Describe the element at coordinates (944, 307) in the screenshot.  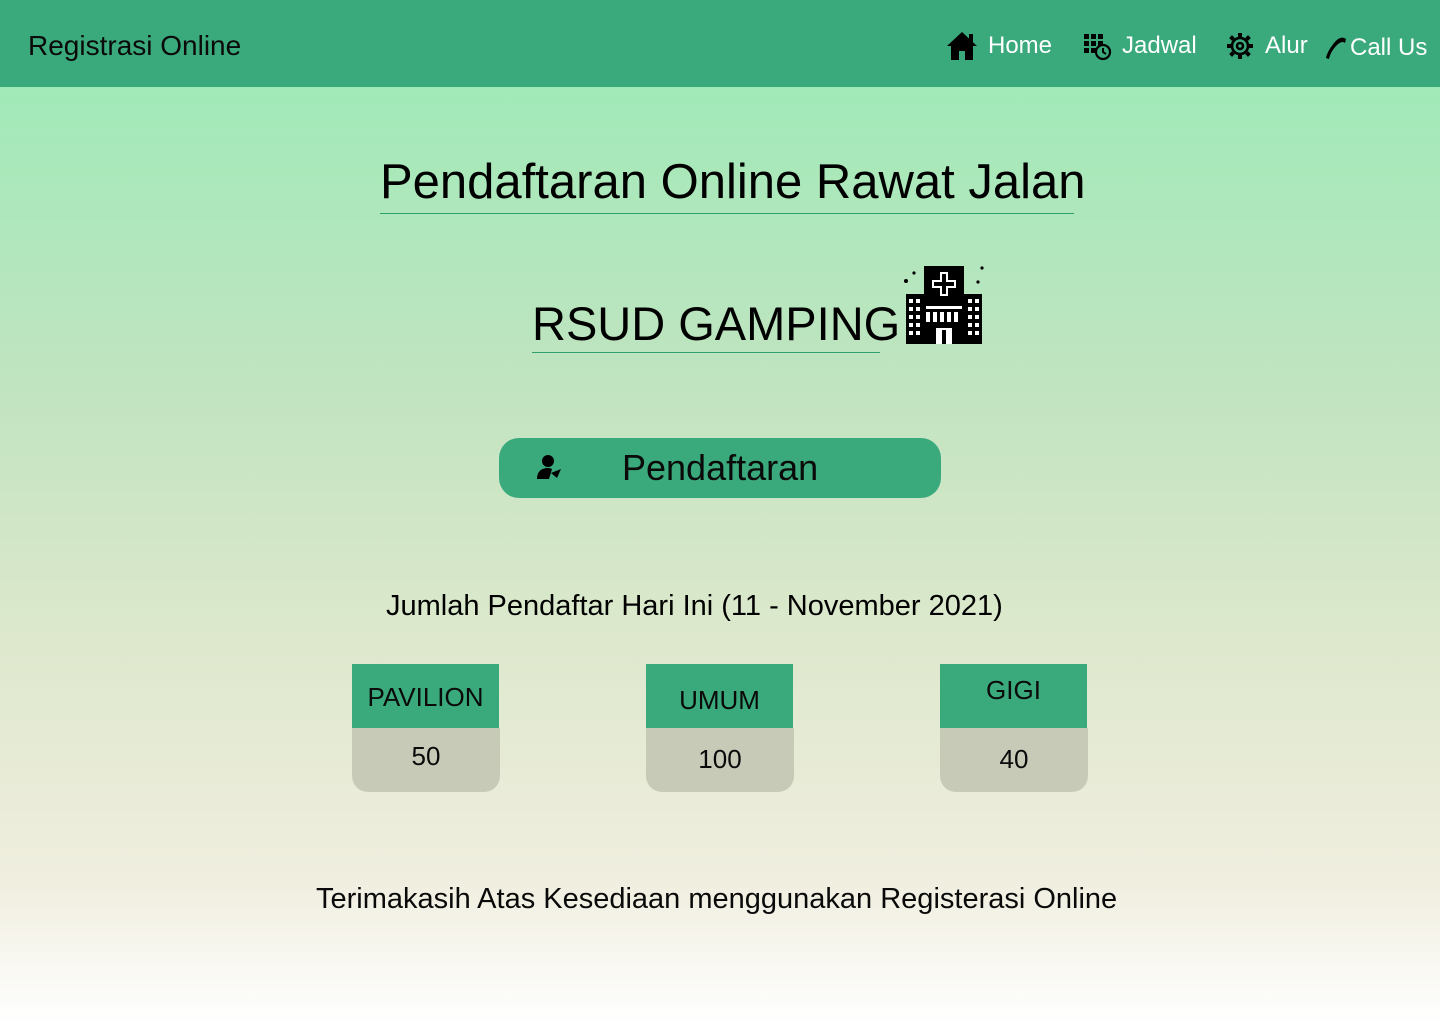
I see `hospital-building-icon` at that location.